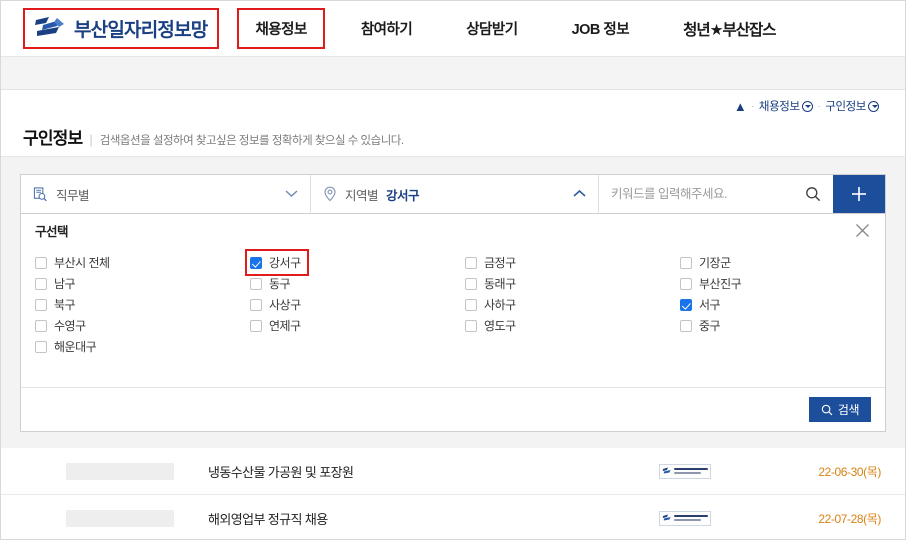 The width and height of the screenshot is (906, 540). Describe the element at coordinates (276, 304) in the screenshot. I see `checkbox-sasanggu: 사상구` at that location.